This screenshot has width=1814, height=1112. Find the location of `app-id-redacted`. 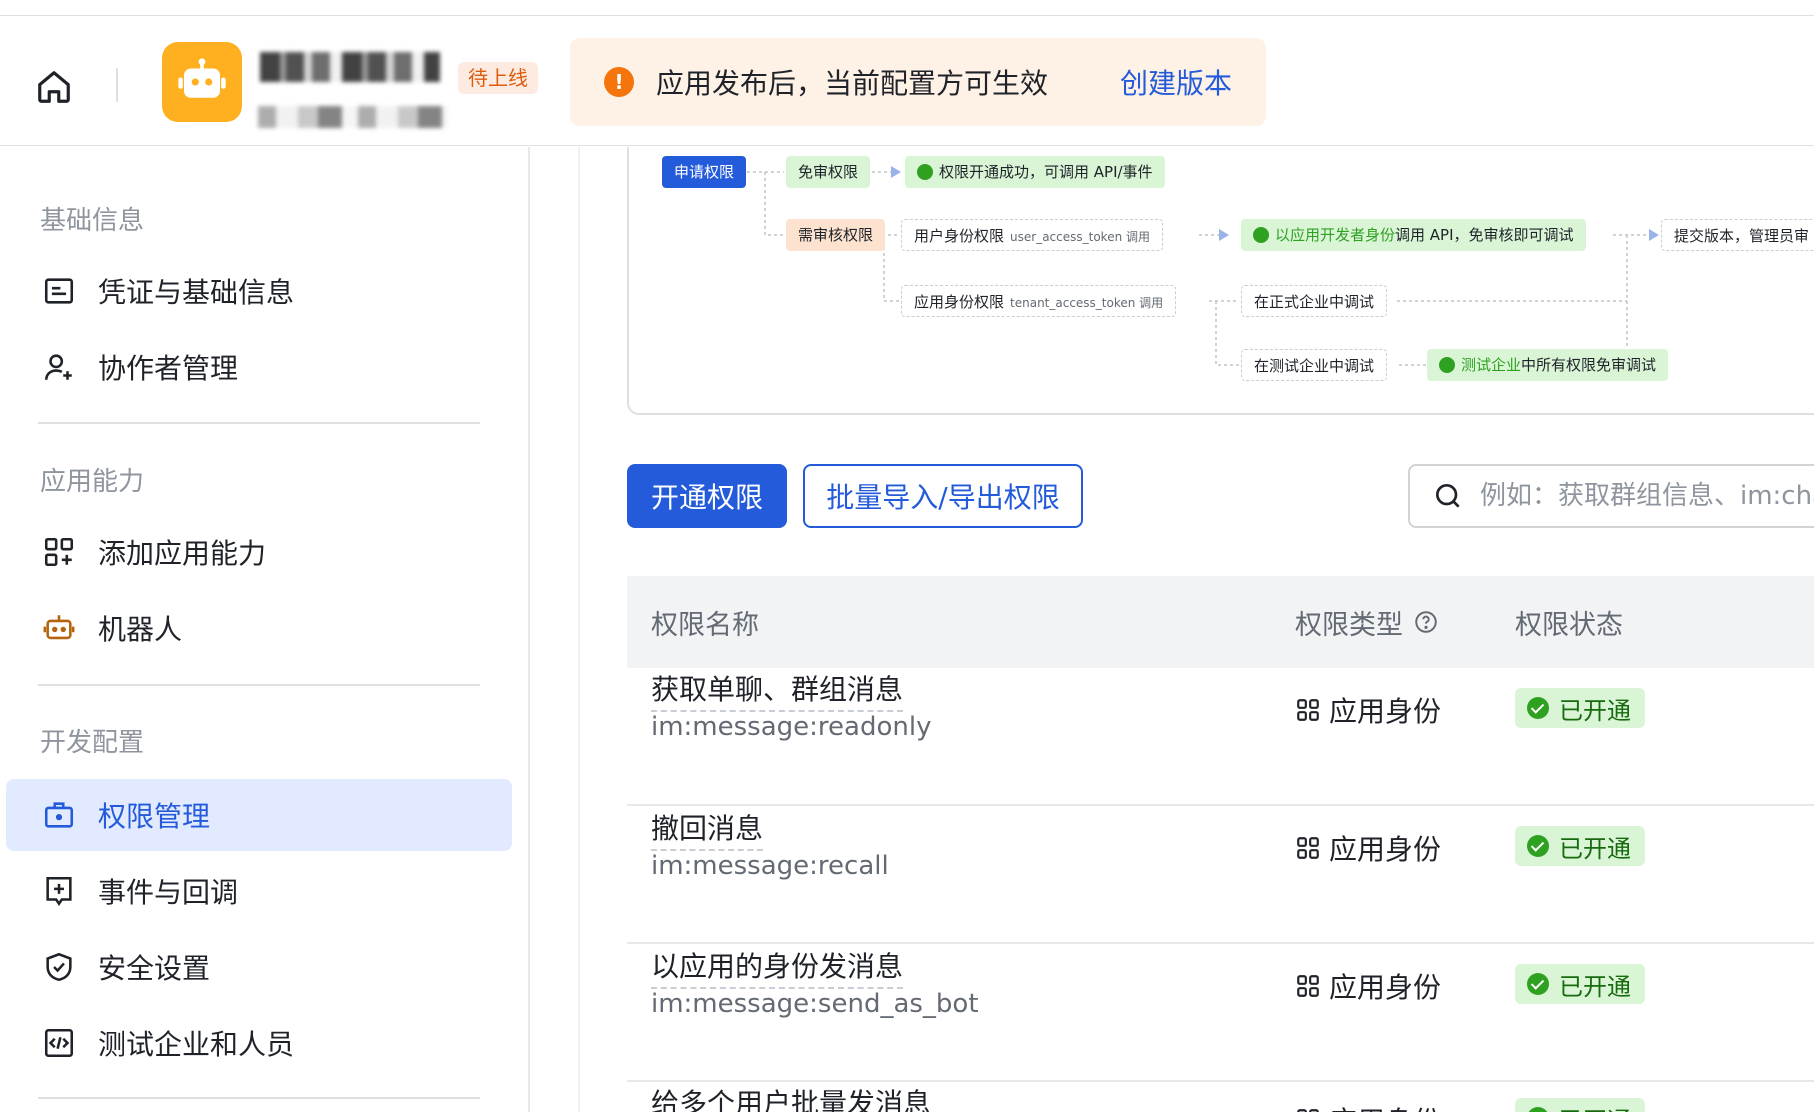

app-id-redacted is located at coordinates (353, 117).